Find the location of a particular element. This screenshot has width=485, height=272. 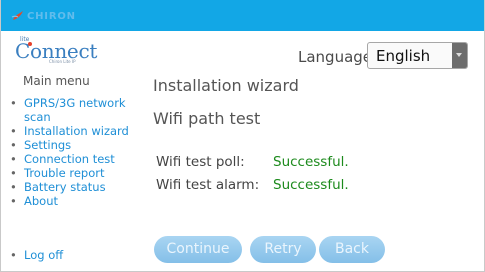

result-row: Wifi test alarm: Successful. is located at coordinates (252, 185).